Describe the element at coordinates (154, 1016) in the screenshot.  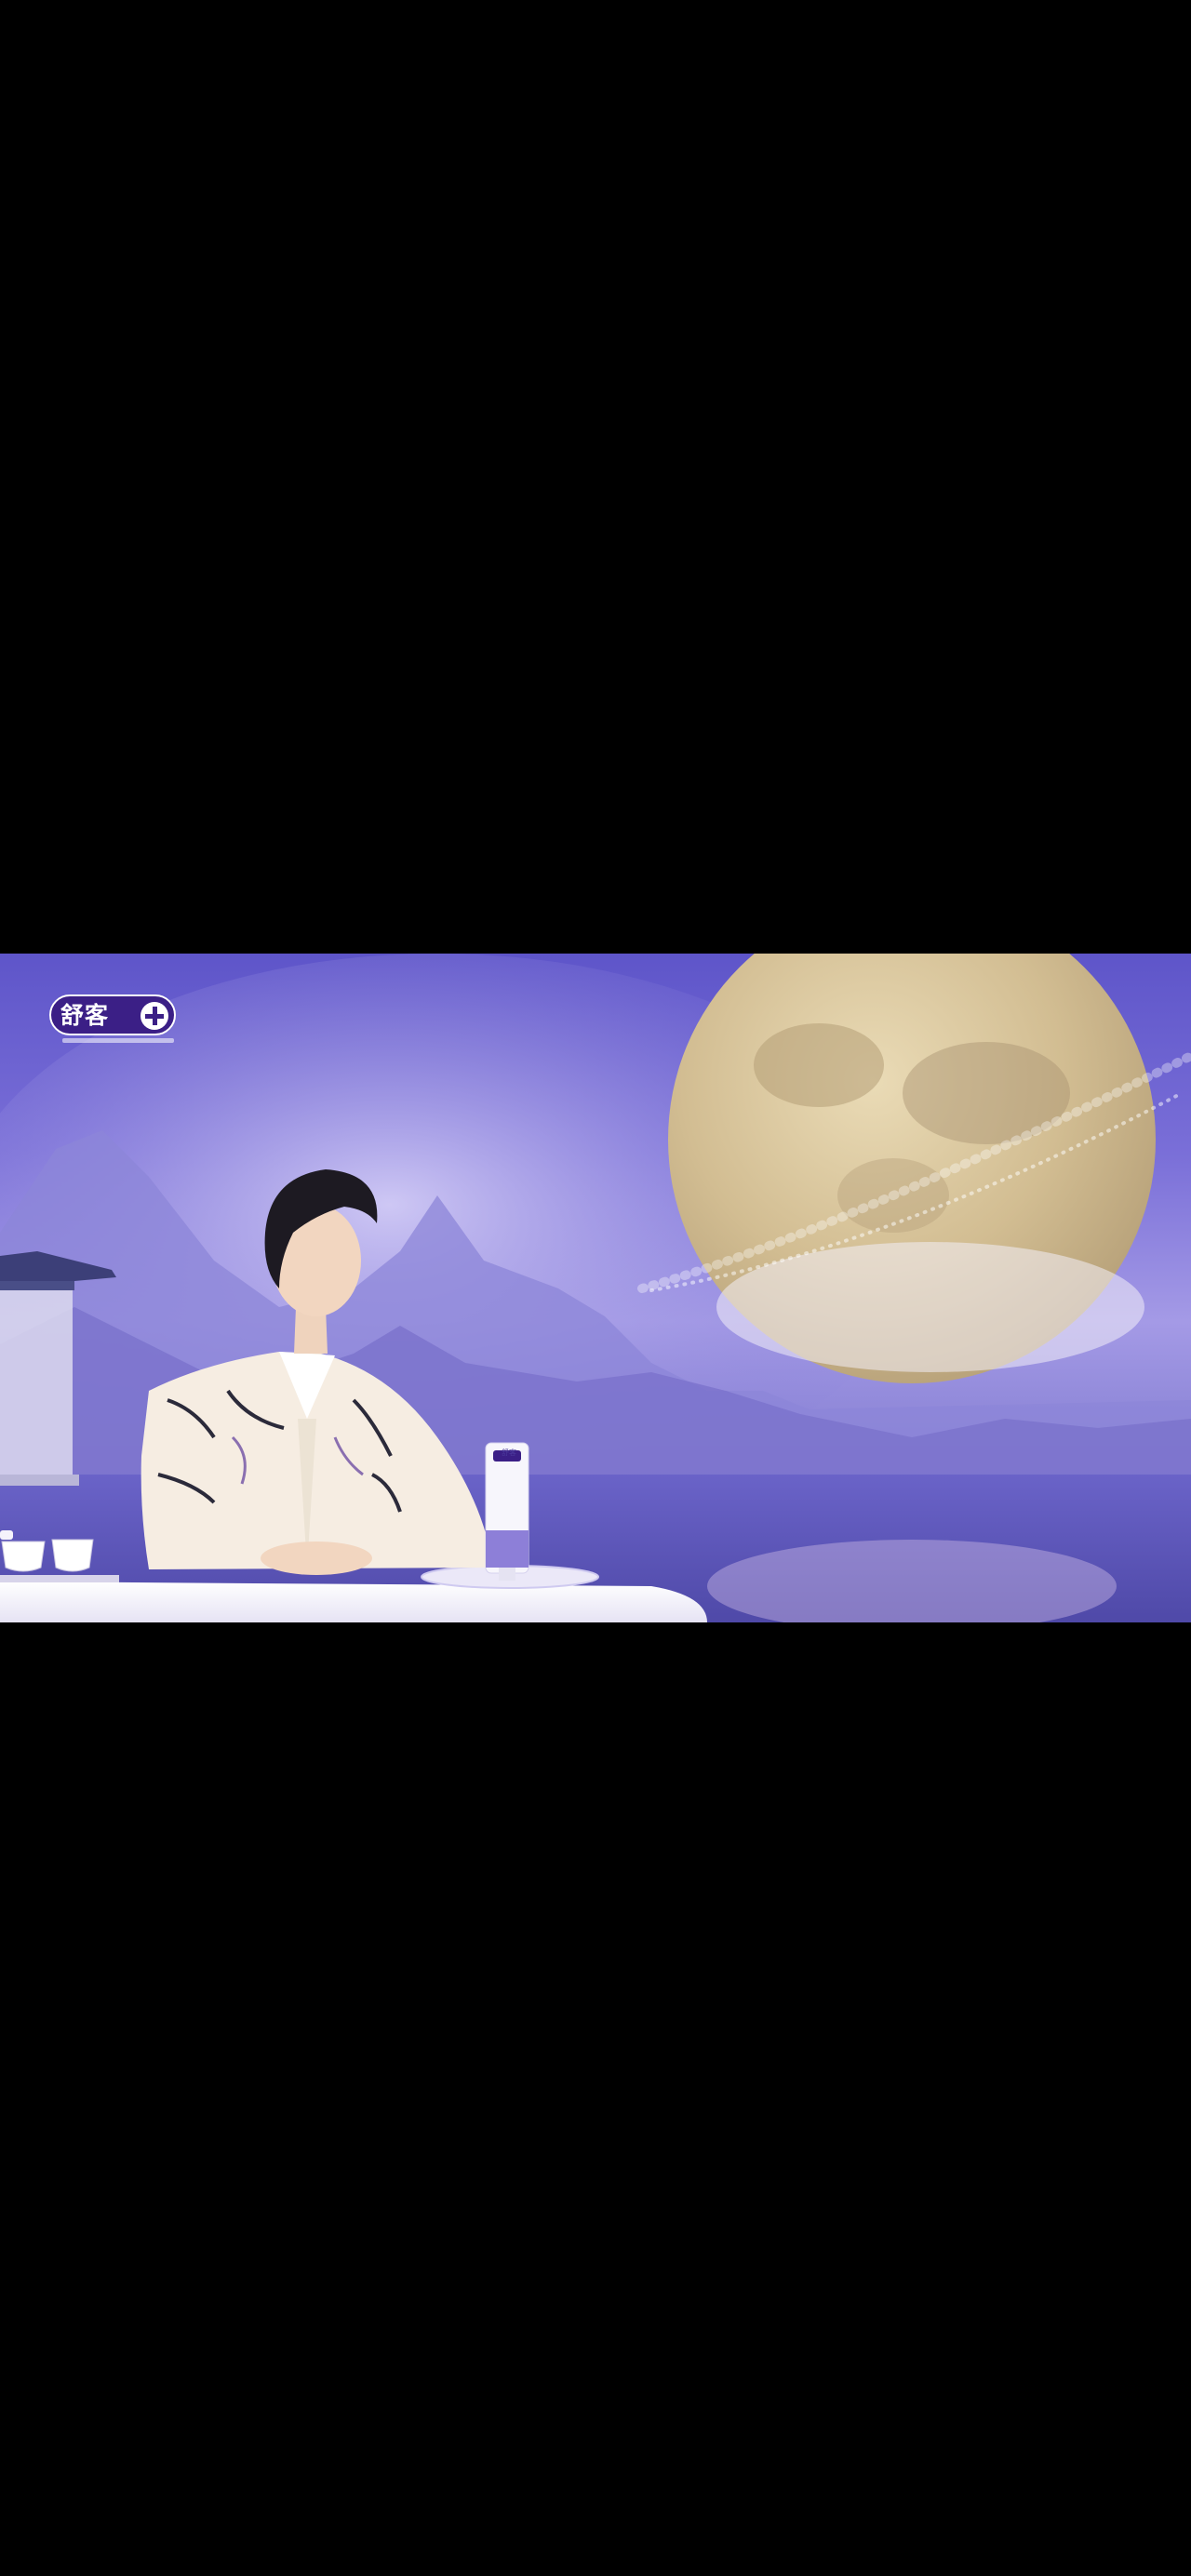
I see `plus-icon` at that location.